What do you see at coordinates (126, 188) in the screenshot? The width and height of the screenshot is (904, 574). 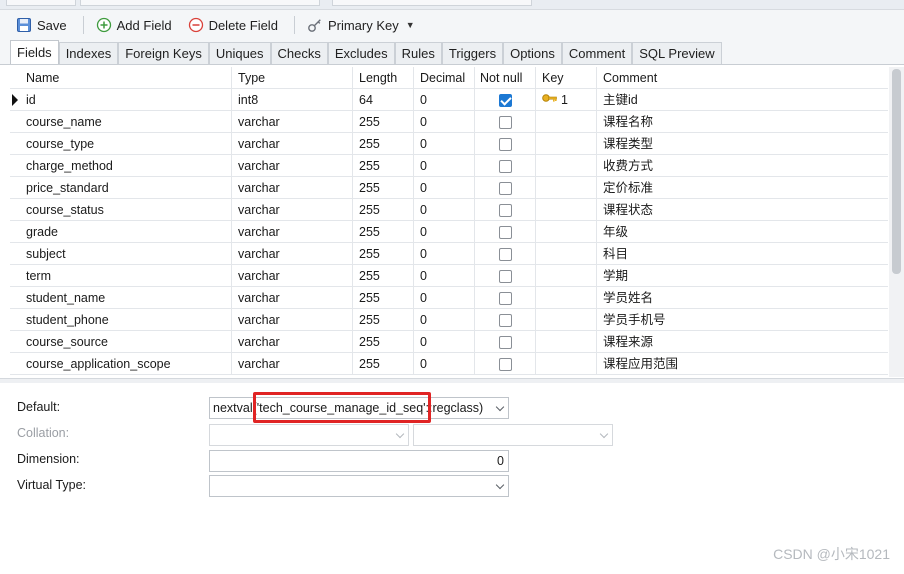 I see `cell-name: price_standard` at bounding box center [126, 188].